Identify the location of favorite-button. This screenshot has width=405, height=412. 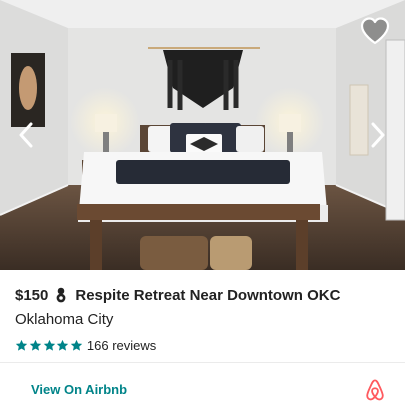
(375, 31).